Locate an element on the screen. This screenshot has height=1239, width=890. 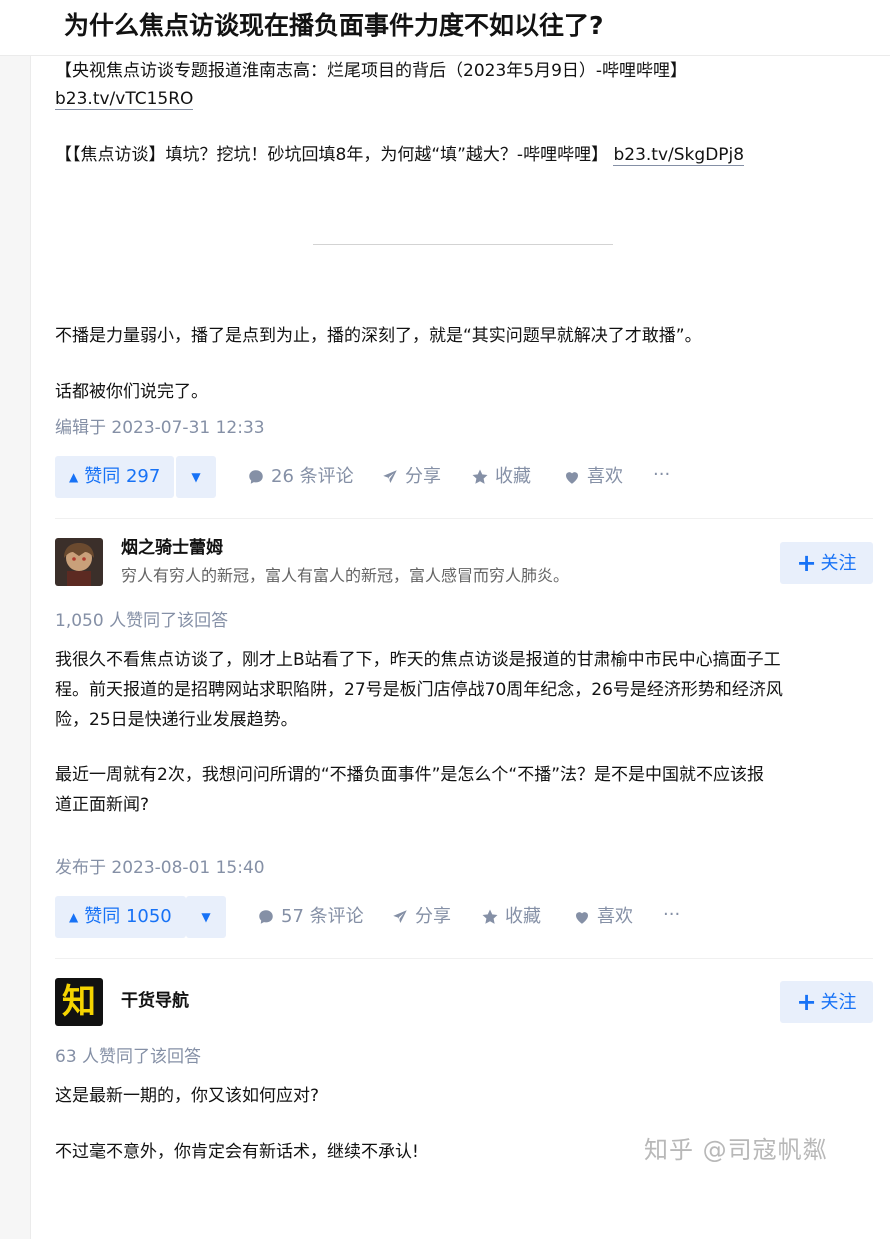
answer2-avatar is located at coordinates (79, 562).